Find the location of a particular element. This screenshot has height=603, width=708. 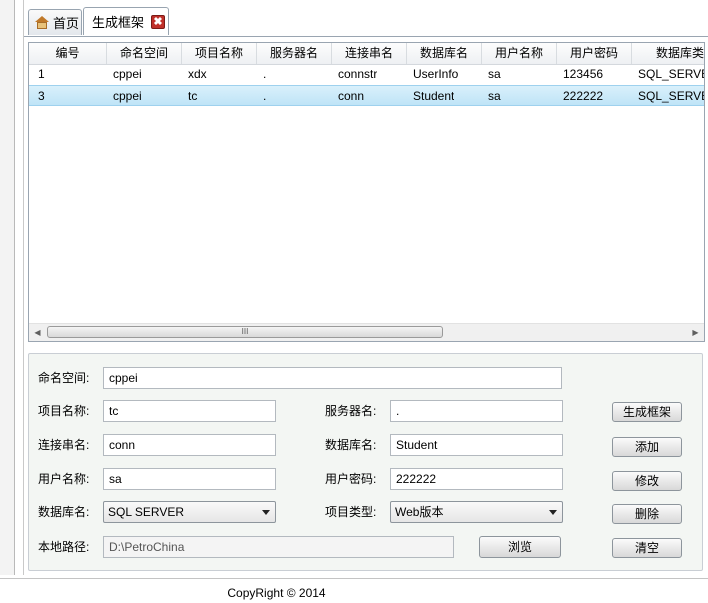

tab-home-label: 首页 is located at coordinates (66, 23).